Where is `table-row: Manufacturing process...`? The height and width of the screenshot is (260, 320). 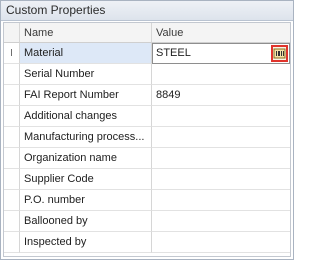
table-row: Manufacturing process... is located at coordinates (147, 137).